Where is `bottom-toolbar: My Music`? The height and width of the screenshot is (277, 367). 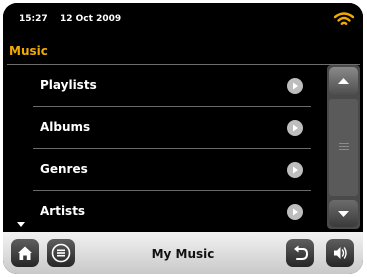
bottom-toolbar: My Music is located at coordinates (183, 253).